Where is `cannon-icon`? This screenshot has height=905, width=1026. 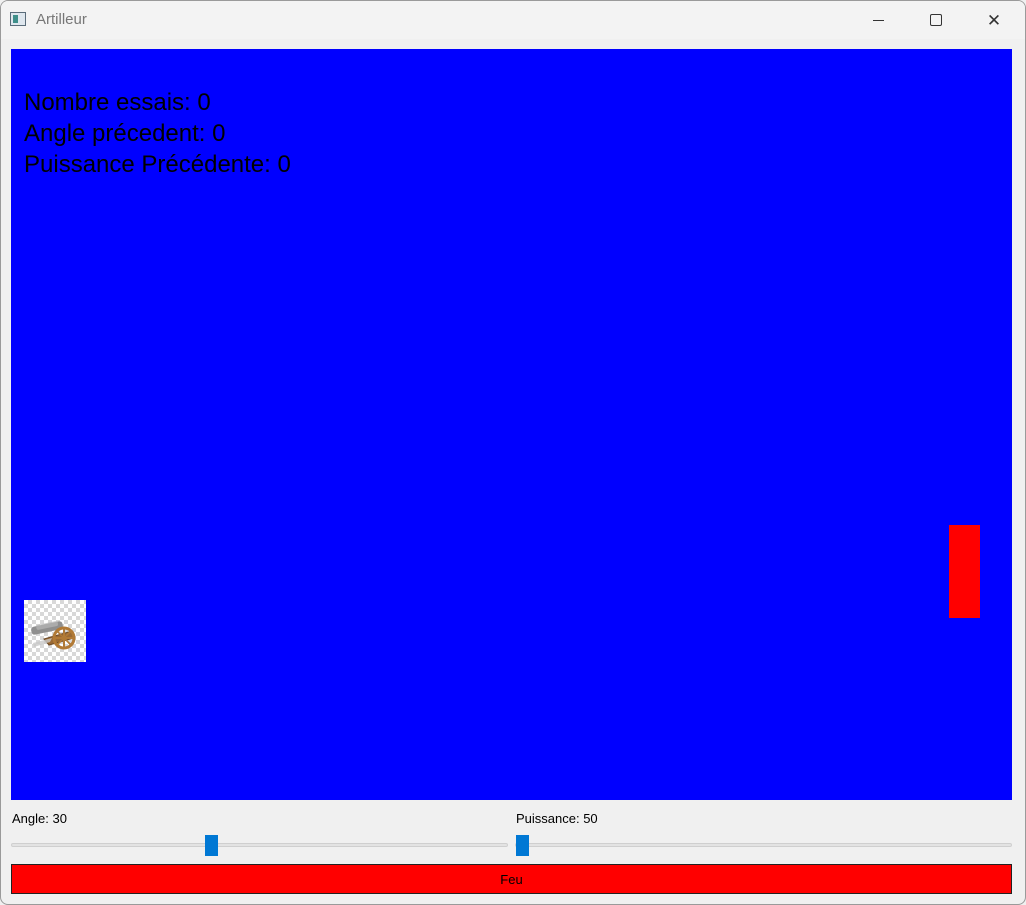 cannon-icon is located at coordinates (55, 631).